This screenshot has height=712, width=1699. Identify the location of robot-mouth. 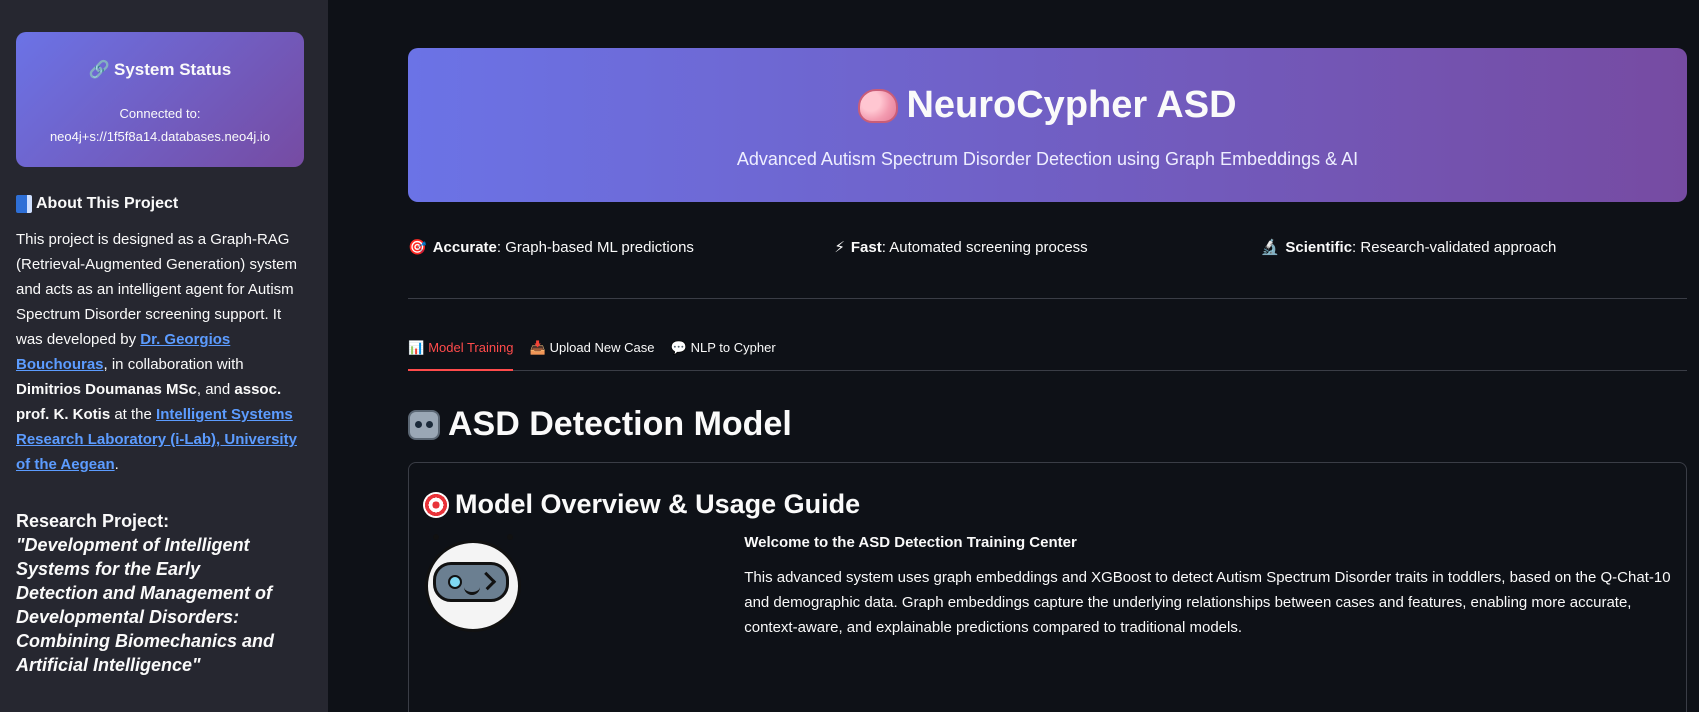
(472, 591).